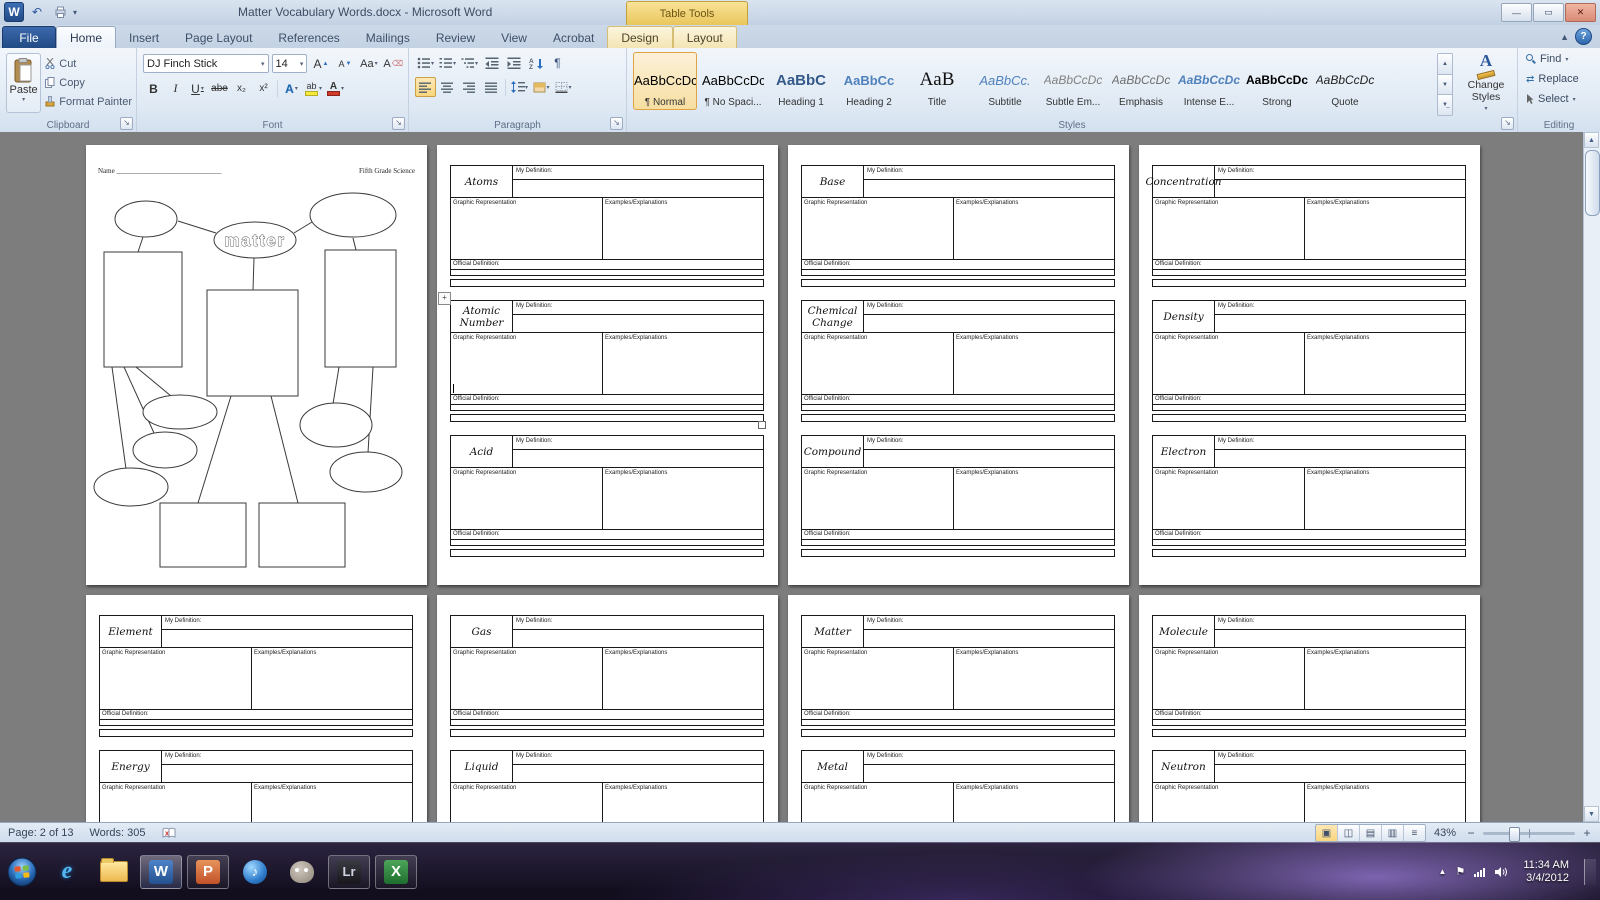  I want to click on tab-acrobat: Acrobat, so click(573, 37).